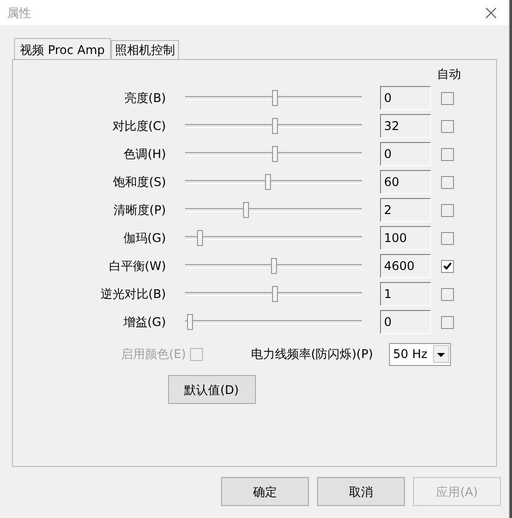 This screenshot has height=518, width=512. Describe the element at coordinates (311, 354) in the screenshot. I see `powerline-frequency-label: 电力线频率(防闪烁)(P)` at that location.